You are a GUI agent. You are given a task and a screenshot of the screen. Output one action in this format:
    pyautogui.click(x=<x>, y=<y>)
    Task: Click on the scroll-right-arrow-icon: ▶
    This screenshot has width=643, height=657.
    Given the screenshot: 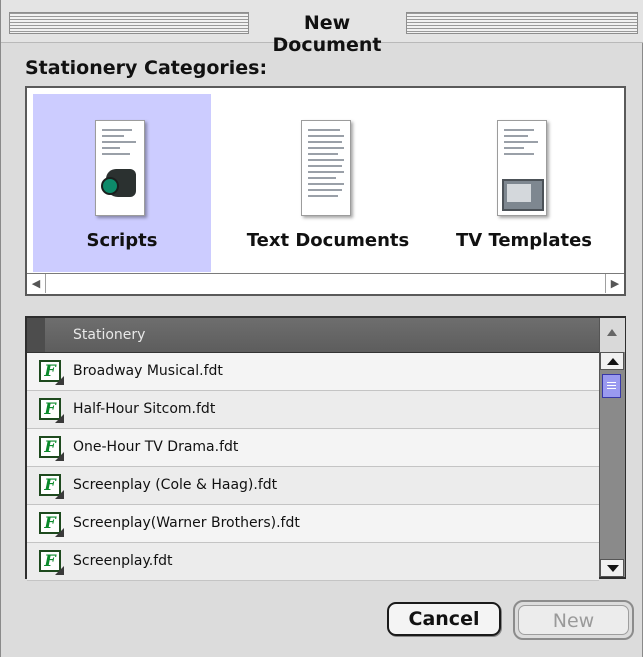 What is the action you would take?
    pyautogui.click(x=614, y=283)
    